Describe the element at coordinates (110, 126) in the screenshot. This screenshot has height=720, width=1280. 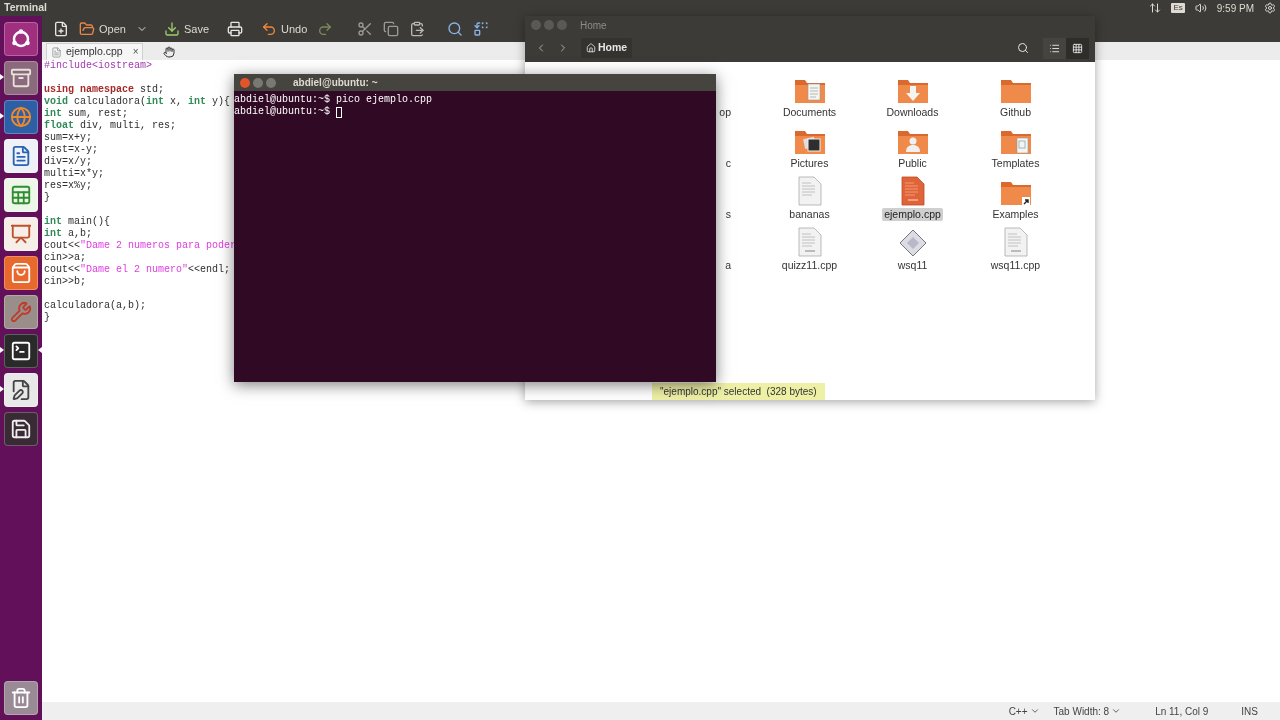
I see `code-line: float div, multi, res;` at that location.